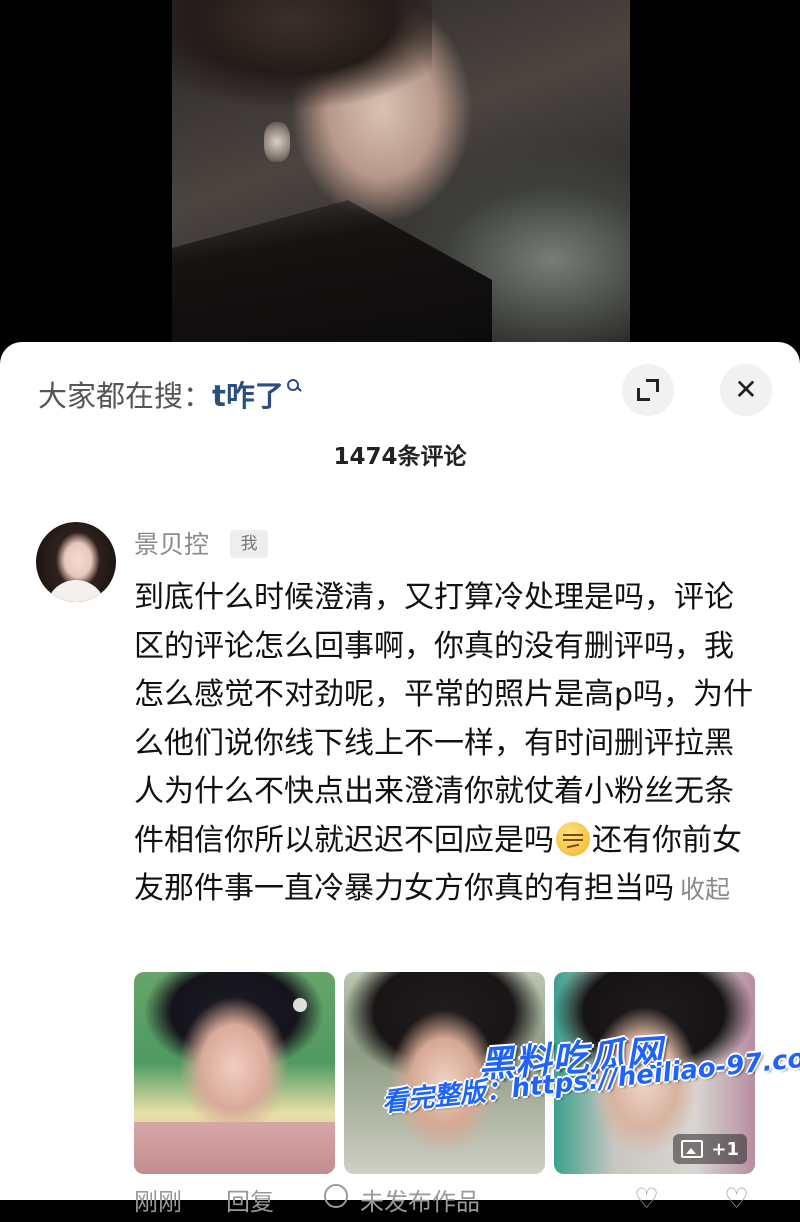 This screenshot has height=1222, width=800. What do you see at coordinates (454, 1202) in the screenshot?
I see `comment-footer: 刚刚 回复 未发布作品 ♡ ♡` at bounding box center [454, 1202].